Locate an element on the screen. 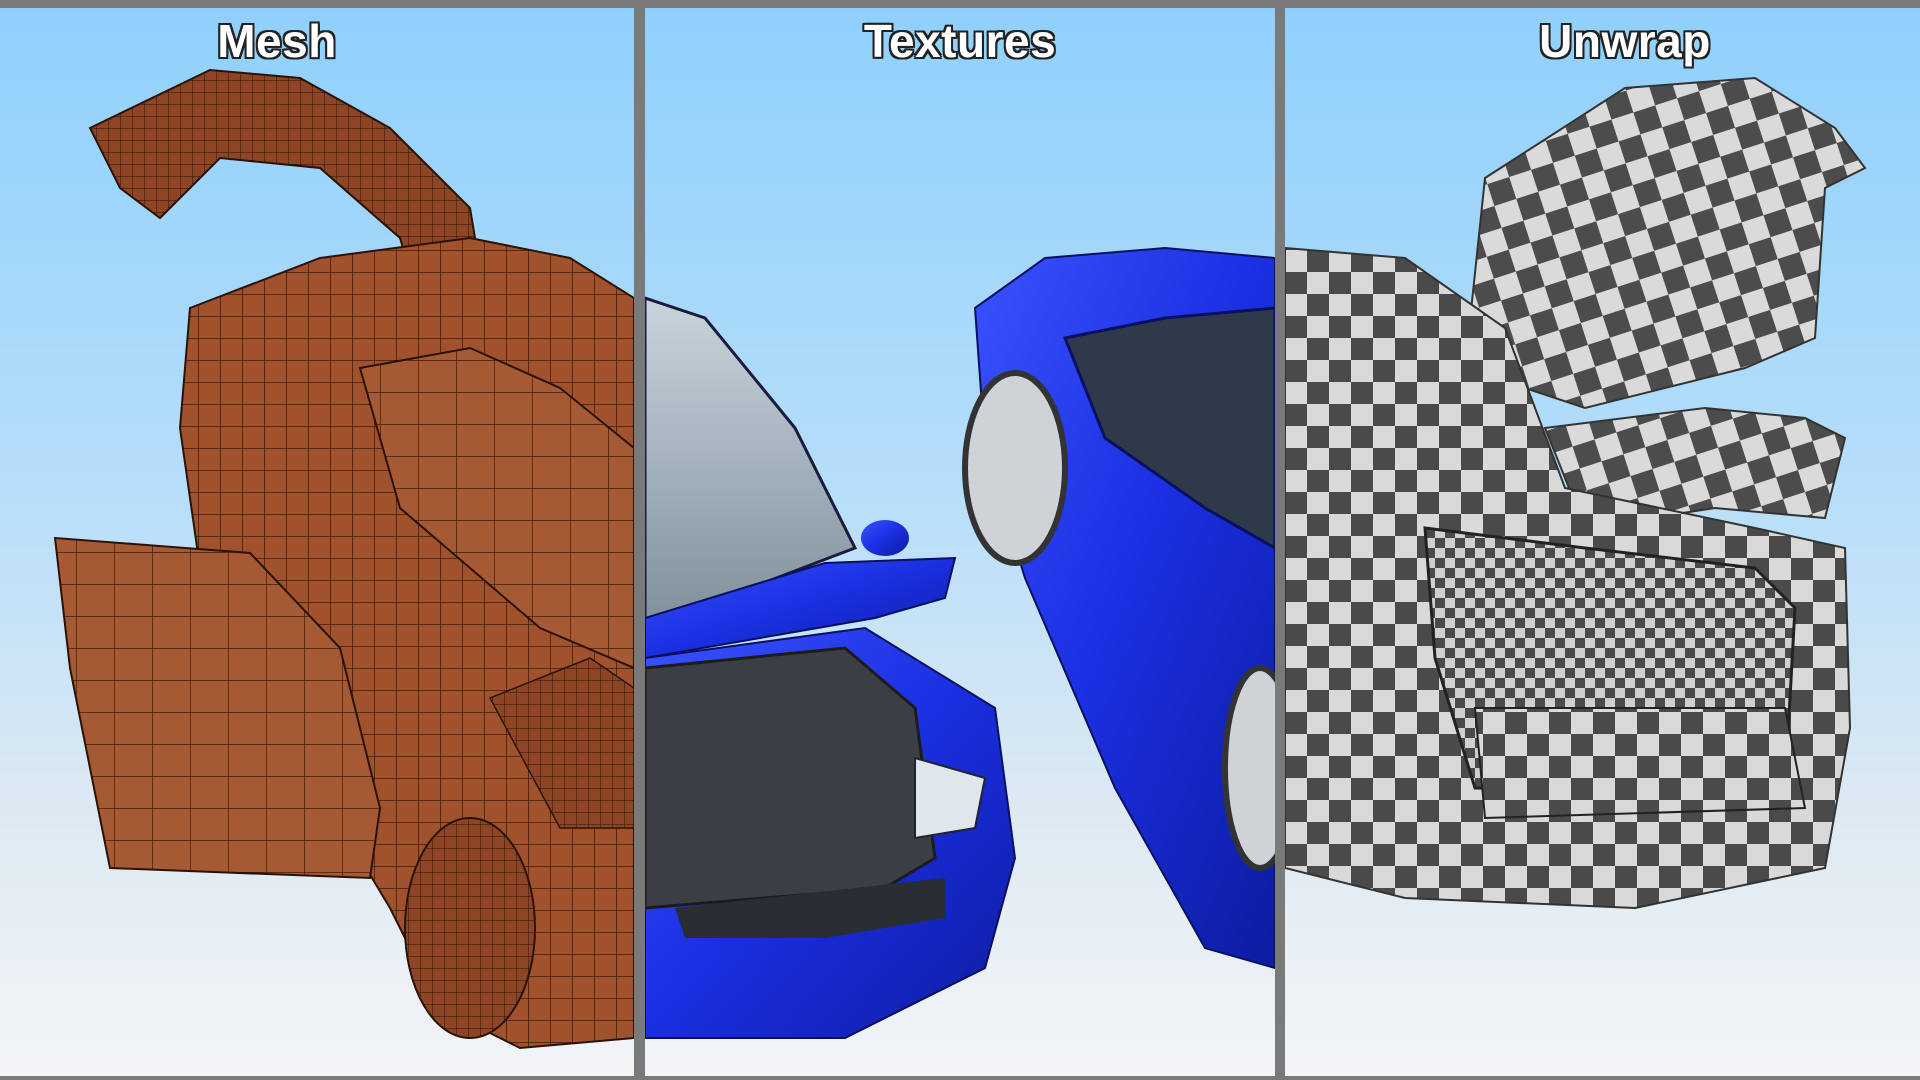 Image resolution: width=1920 pixels, height=1080 pixels. unwrap-title: Unwrap is located at coordinates (1625, 41).